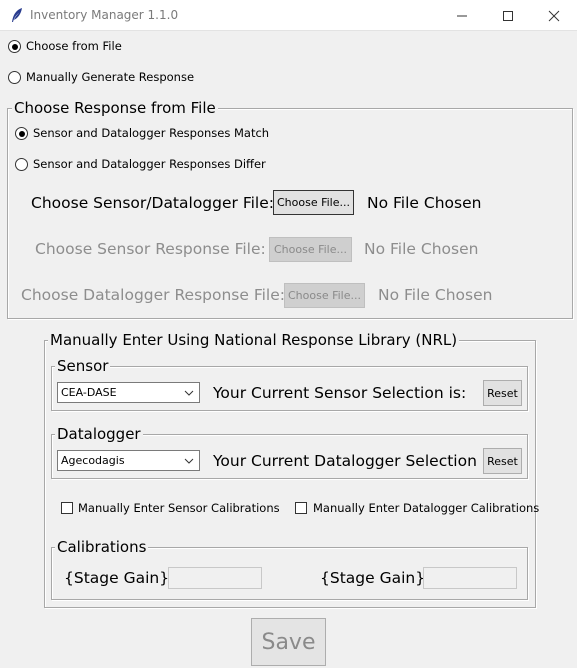 The width and height of the screenshot is (577, 668). Describe the element at coordinates (151, 133) in the screenshot. I see `responses-match-label: Sensor and Datalogger Responses Match` at that location.